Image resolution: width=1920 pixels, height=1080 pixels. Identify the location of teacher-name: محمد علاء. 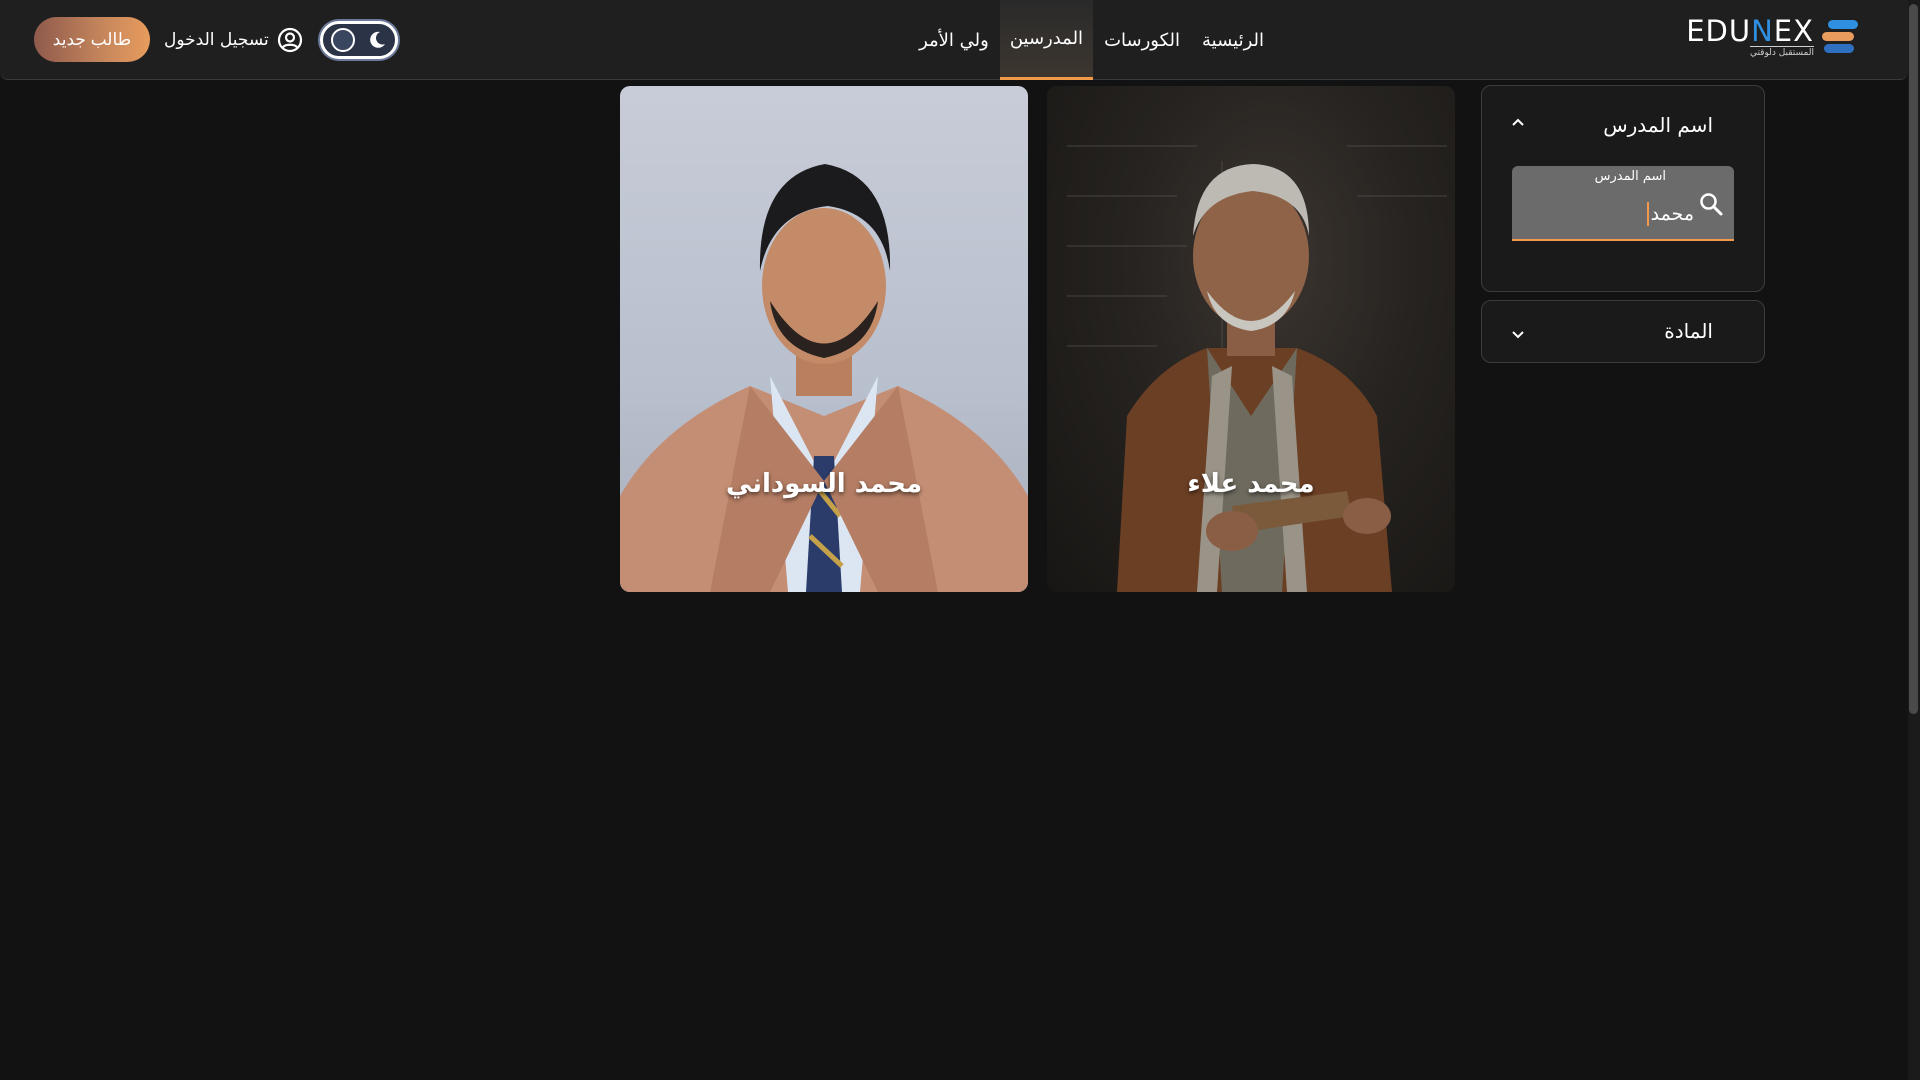
(1251, 484).